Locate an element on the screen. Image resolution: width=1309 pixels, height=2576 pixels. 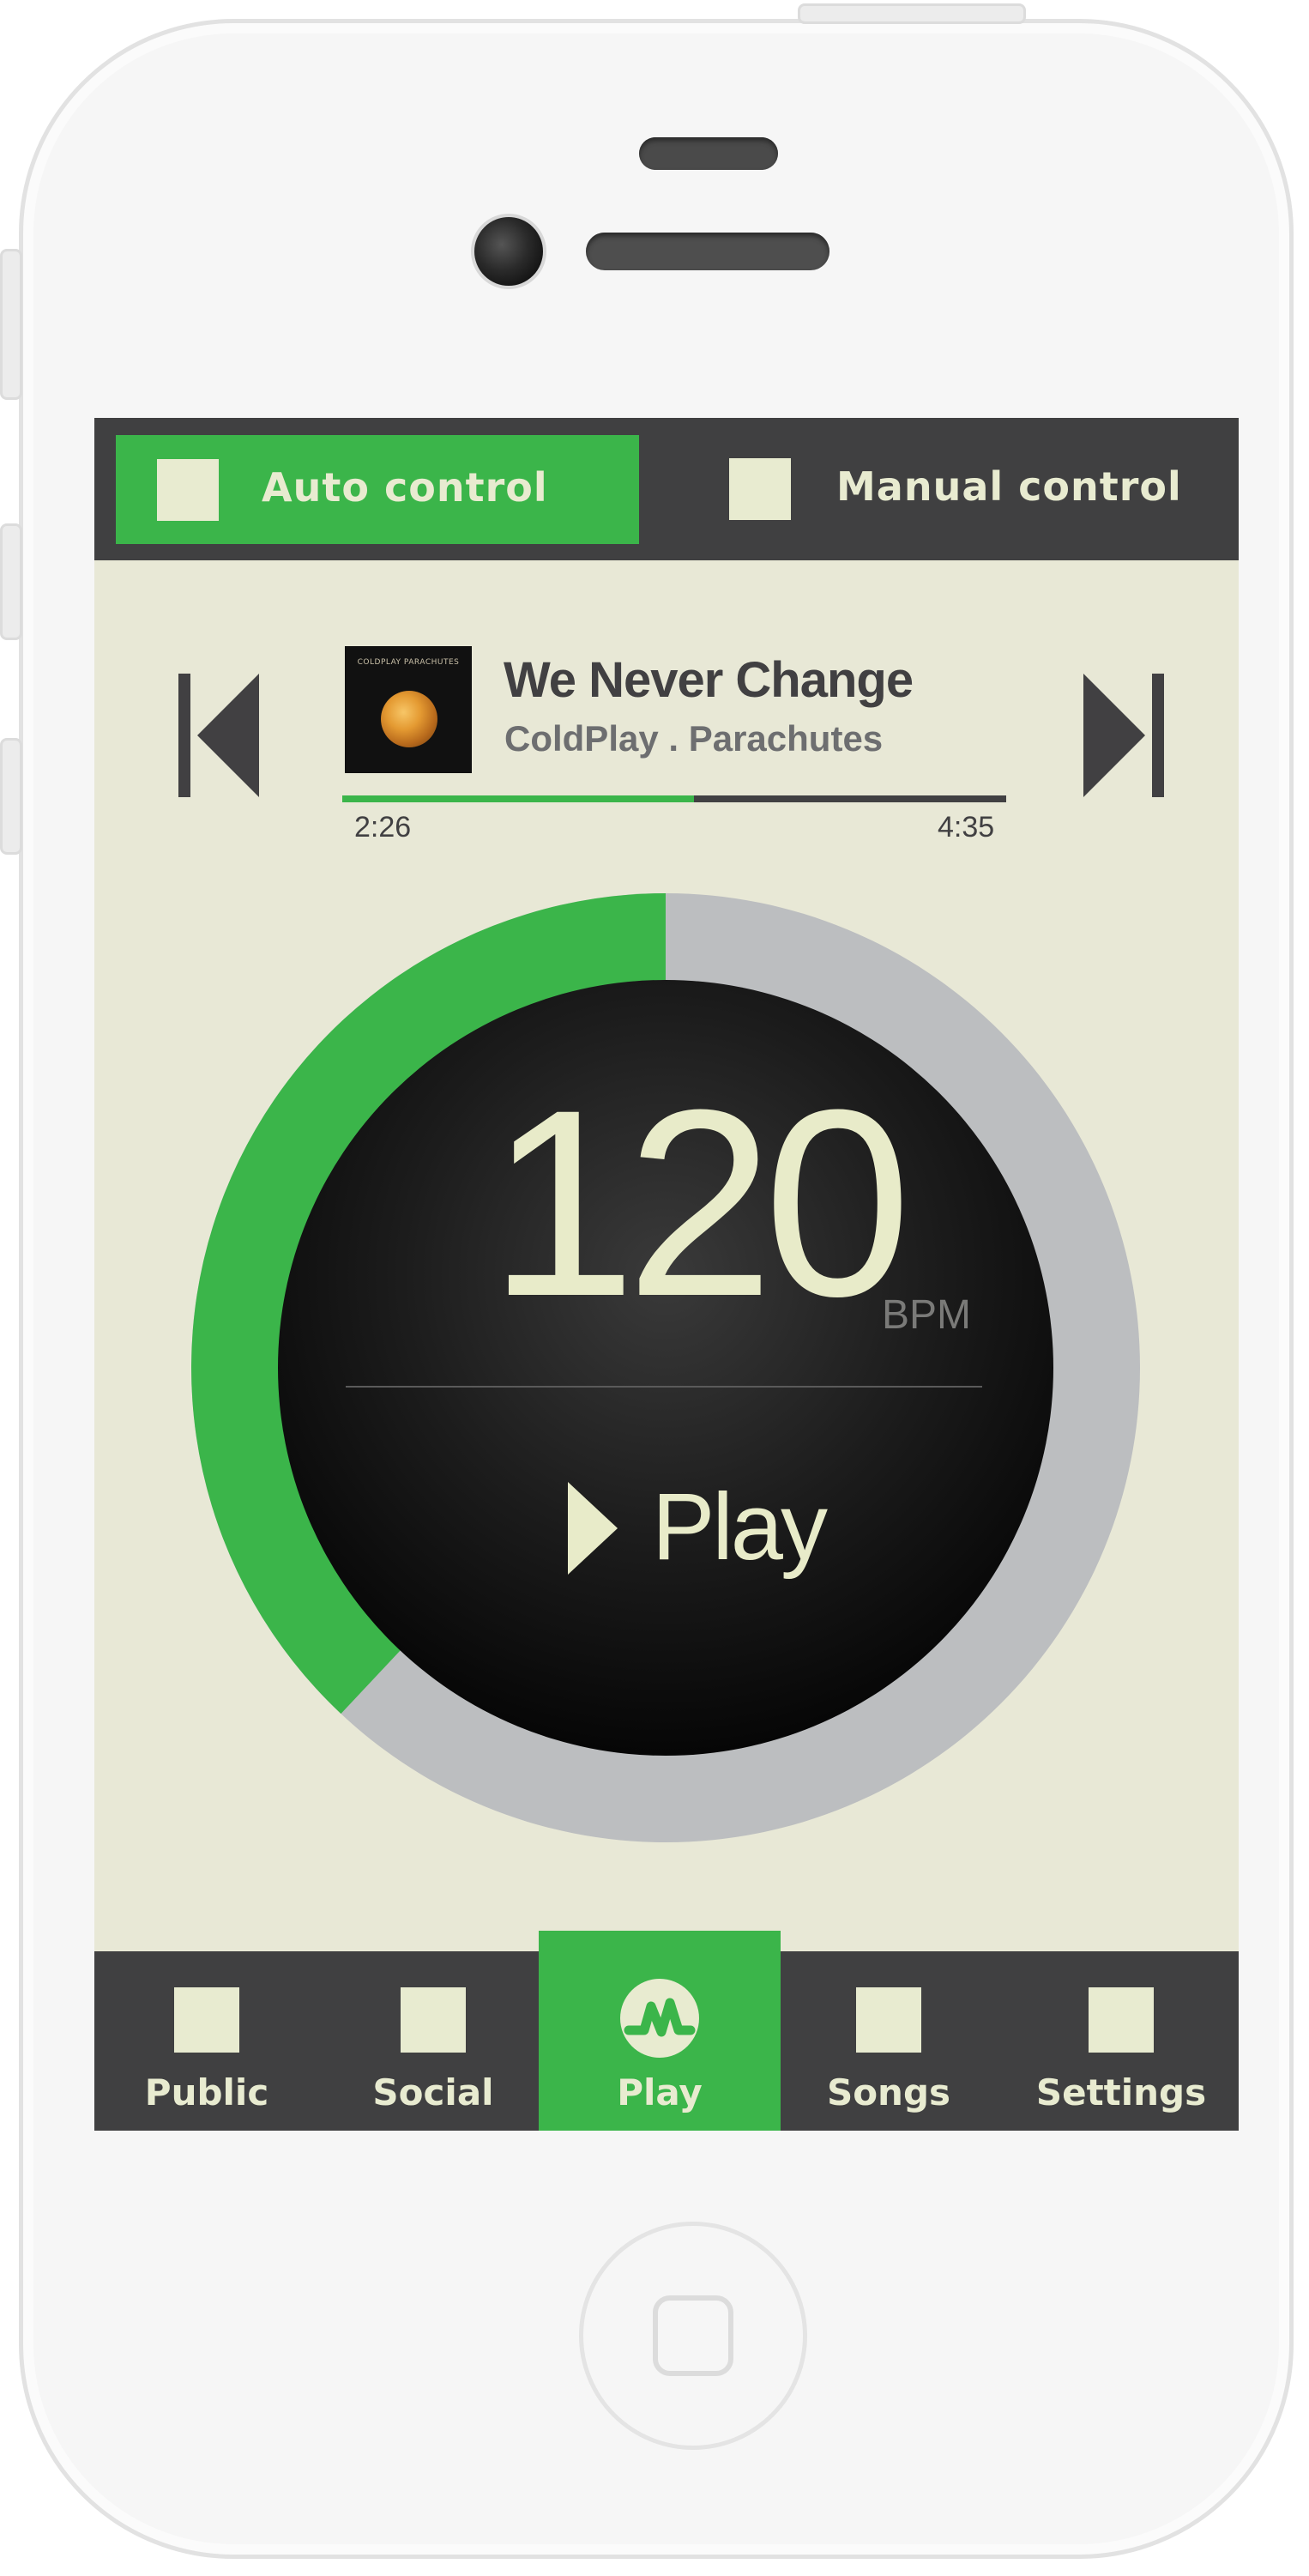
silent-switch is located at coordinates (11, 324).